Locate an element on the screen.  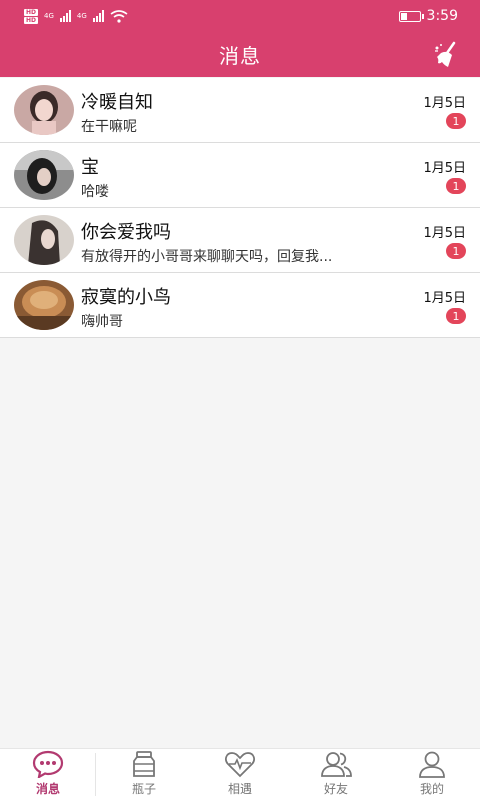
tab-label: 我的 is located at coordinates (431, 789).